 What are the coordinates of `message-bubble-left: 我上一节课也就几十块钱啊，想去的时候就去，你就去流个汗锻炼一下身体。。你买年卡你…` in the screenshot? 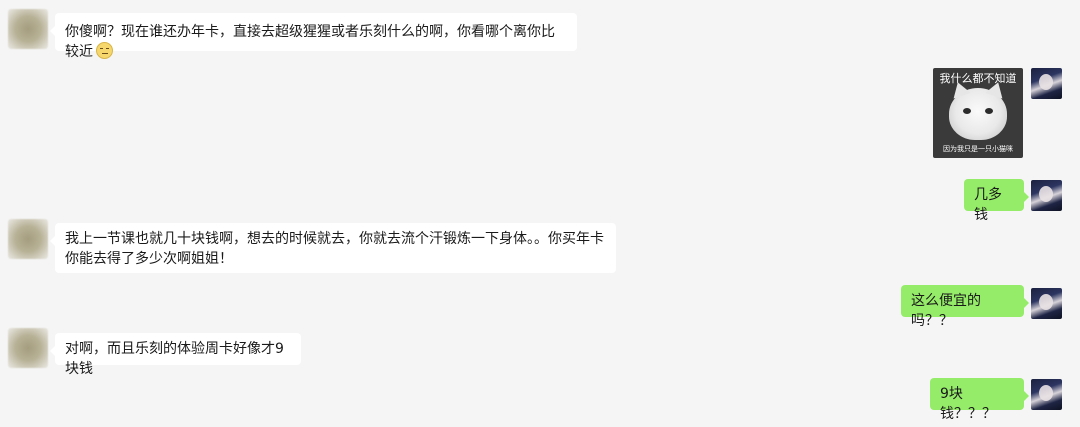 It's located at (333, 248).